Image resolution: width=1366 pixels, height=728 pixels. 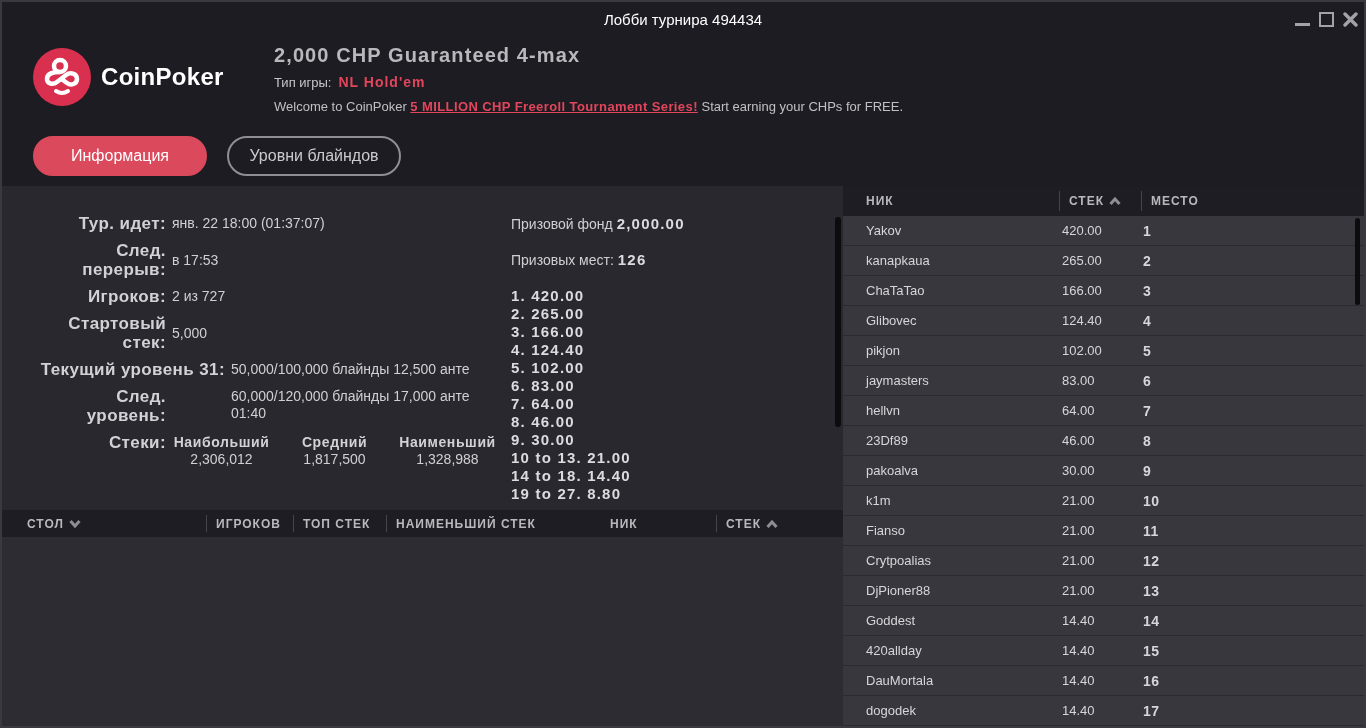 What do you see at coordinates (1147, 350) in the screenshot?
I see `place-cell-text: 5` at bounding box center [1147, 350].